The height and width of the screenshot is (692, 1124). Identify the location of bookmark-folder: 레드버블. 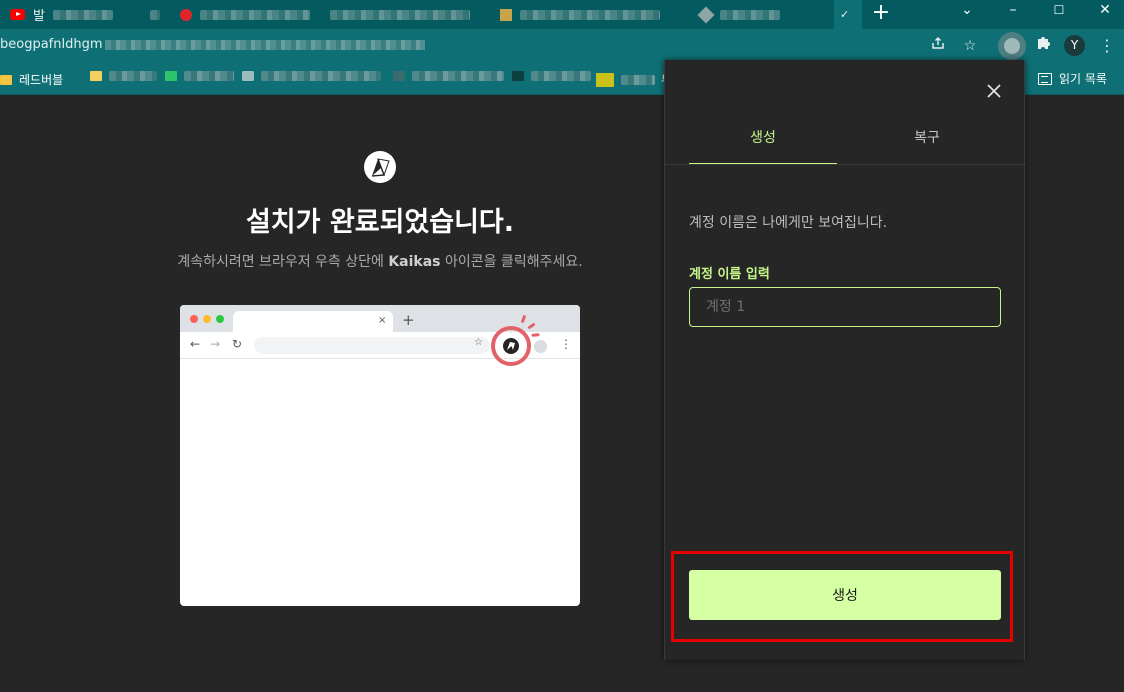
(31, 79).